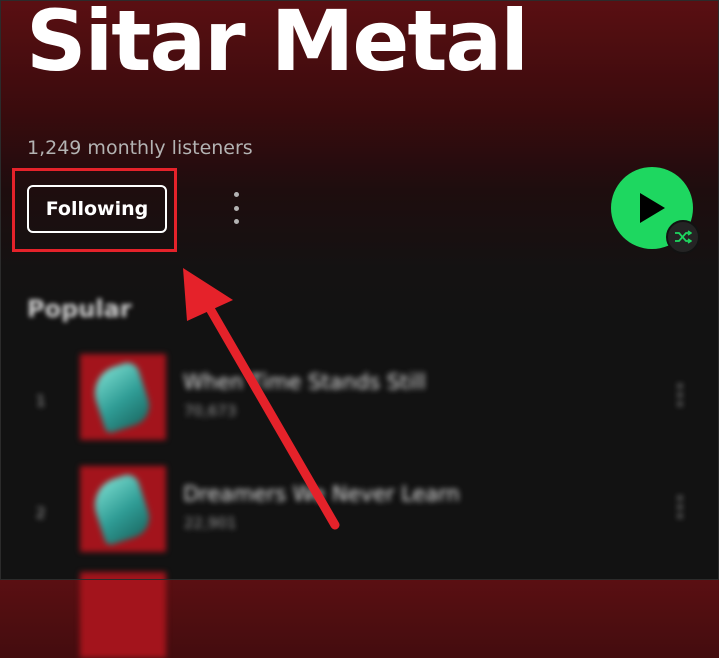 This screenshot has height=658, width=719. What do you see at coordinates (41, 513) in the screenshot?
I see `track-number: 2` at bounding box center [41, 513].